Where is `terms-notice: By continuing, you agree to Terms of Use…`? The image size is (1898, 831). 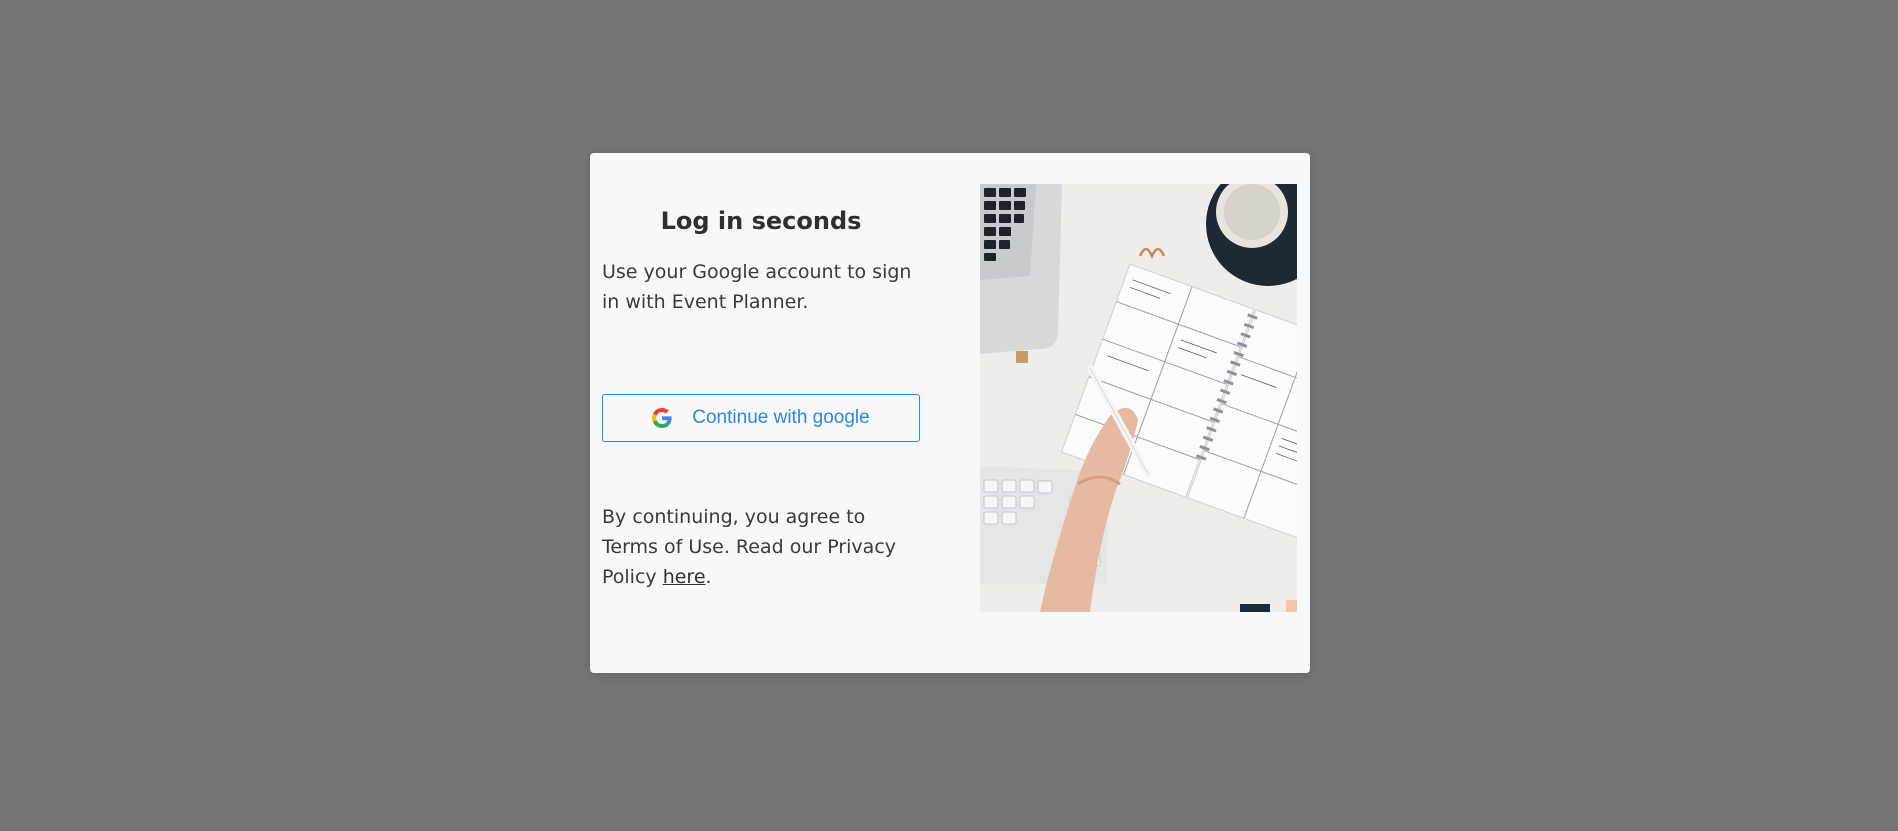
terms-notice: By continuing, you agree to Terms of Use… is located at coordinates (761, 547).